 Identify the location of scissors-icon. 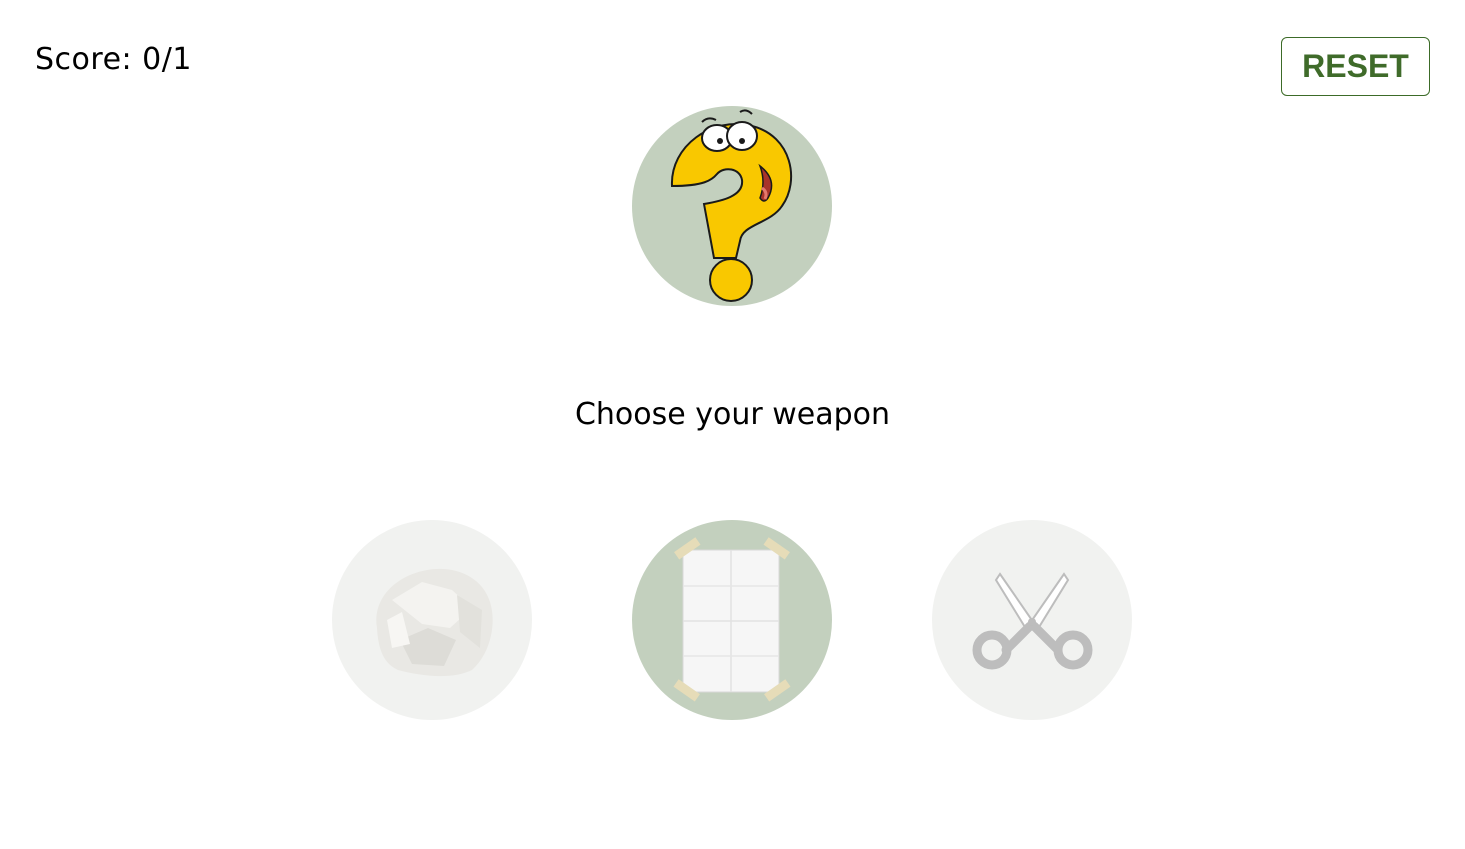
(1032, 620).